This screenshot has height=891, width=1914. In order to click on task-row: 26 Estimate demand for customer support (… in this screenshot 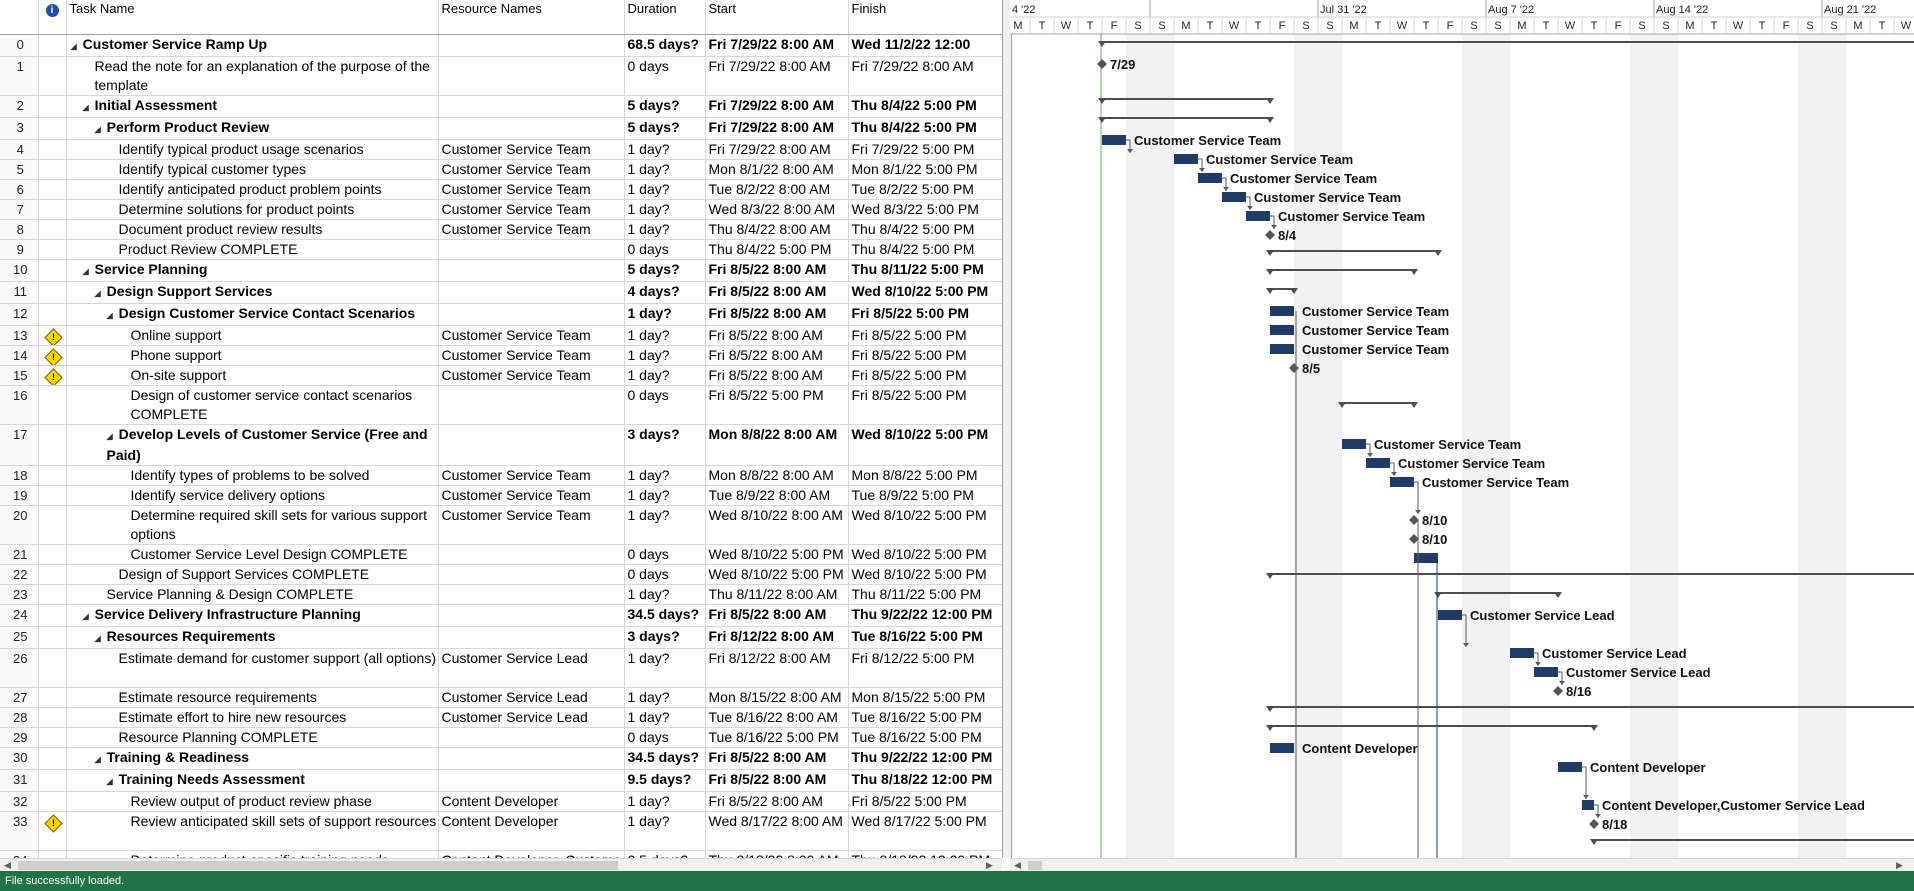, I will do `click(501, 668)`.